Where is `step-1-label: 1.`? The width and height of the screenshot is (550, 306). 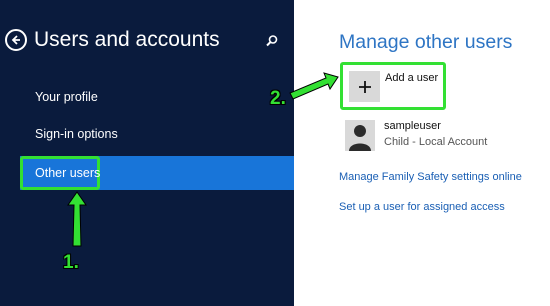 step-1-label: 1. is located at coordinates (71, 262).